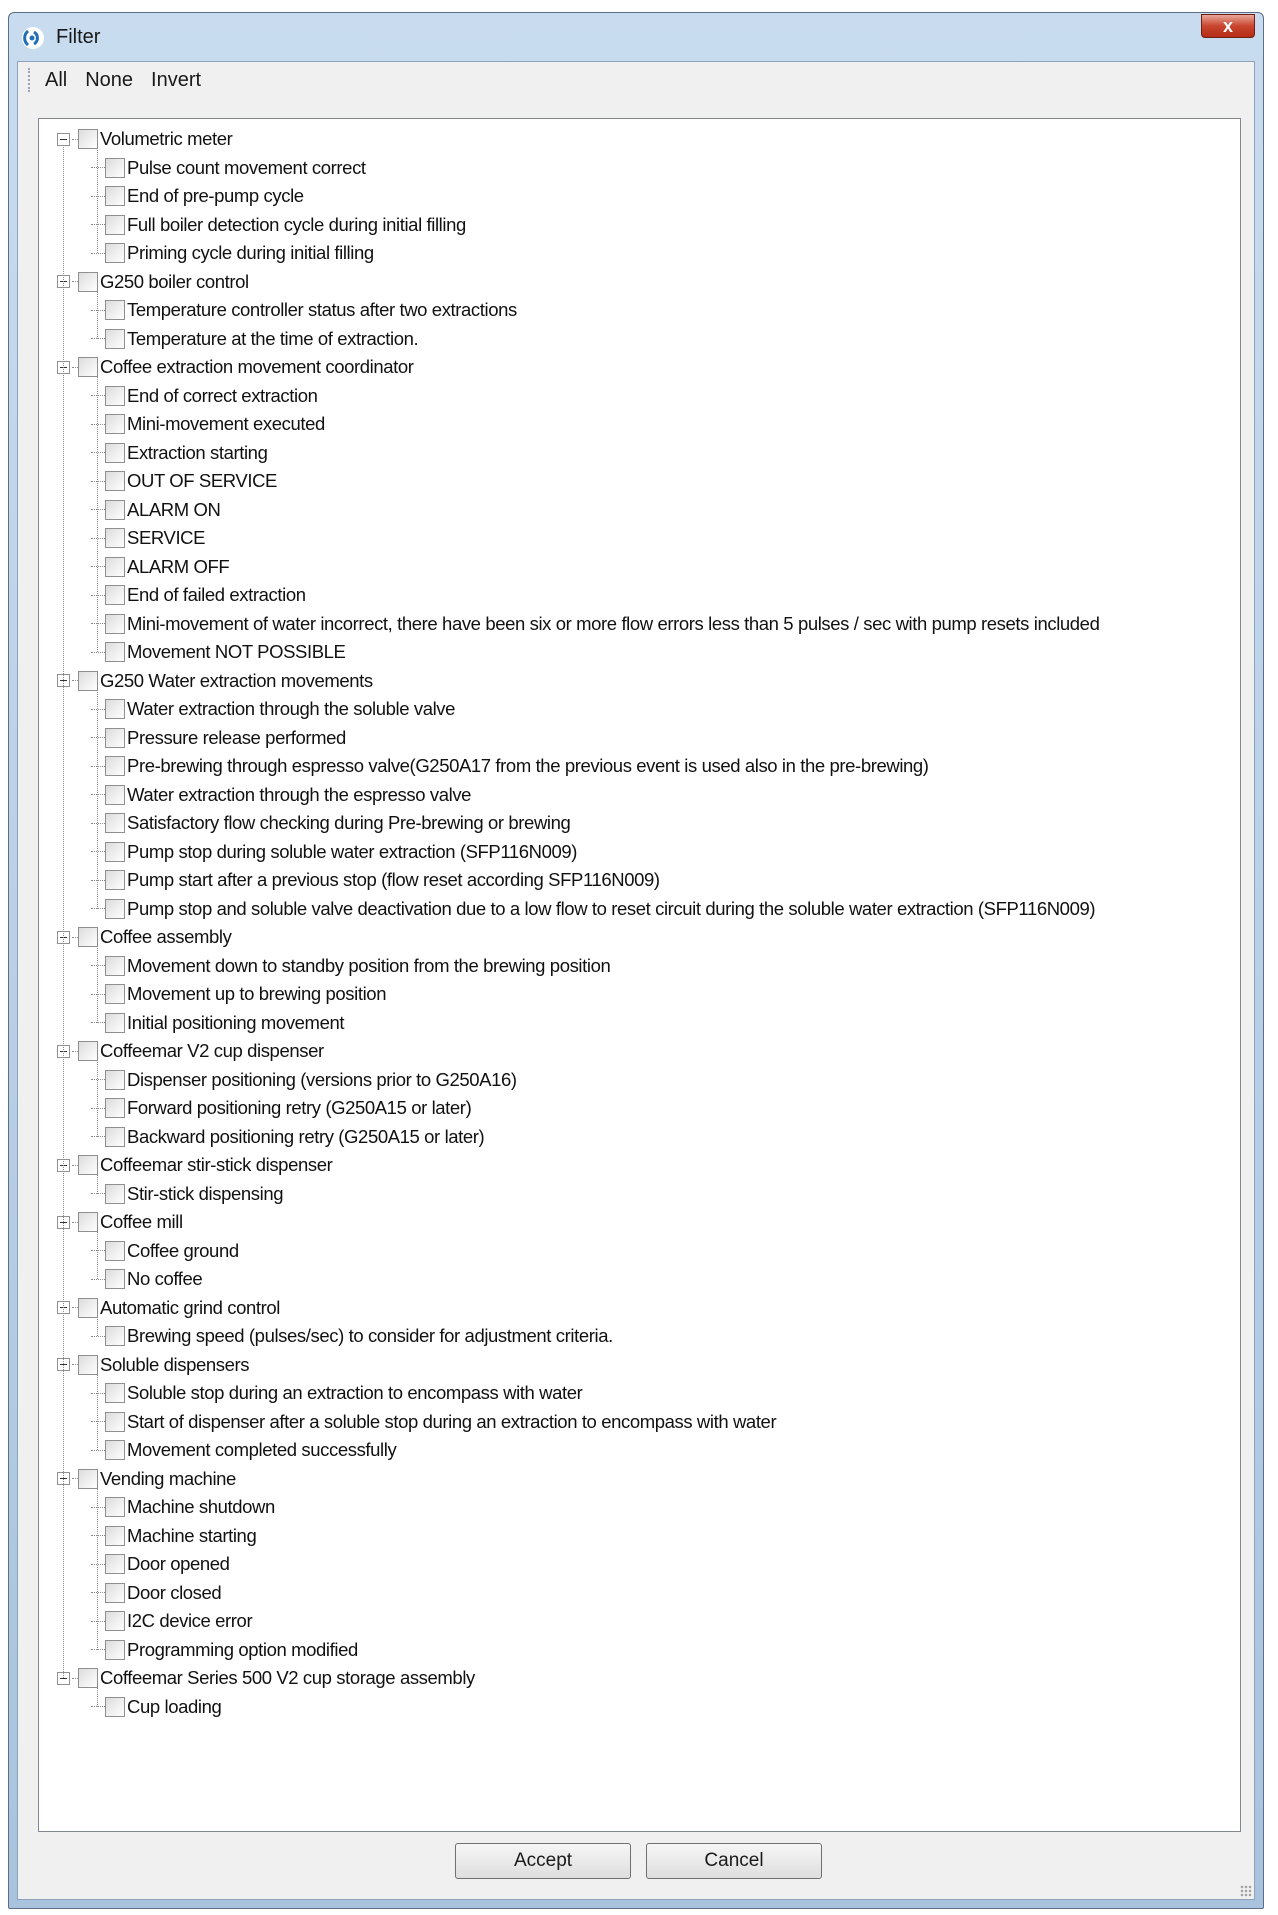  What do you see at coordinates (639, 282) in the screenshot?
I see `tree-node-parent: G250 boiler control` at bounding box center [639, 282].